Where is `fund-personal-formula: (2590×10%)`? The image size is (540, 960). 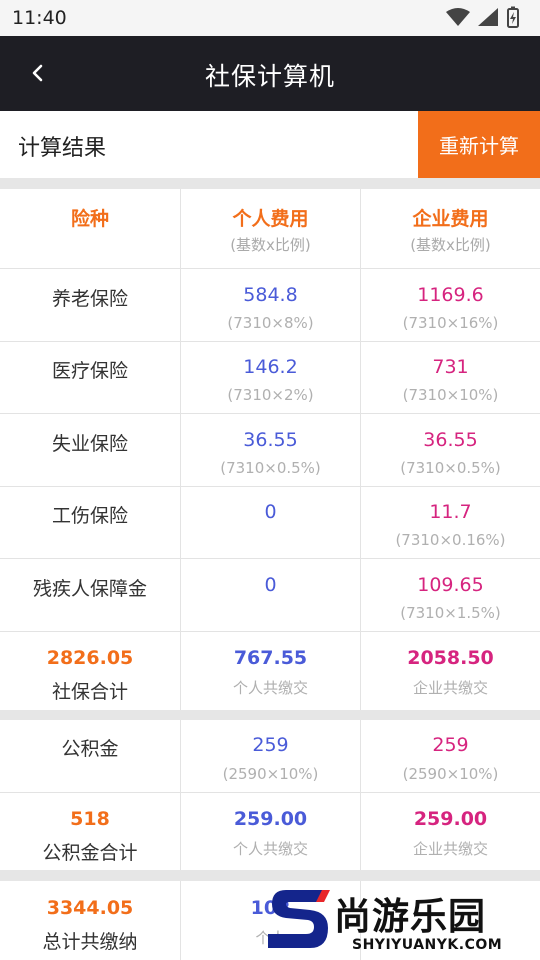 fund-personal-formula: (2590×10%) is located at coordinates (270, 774).